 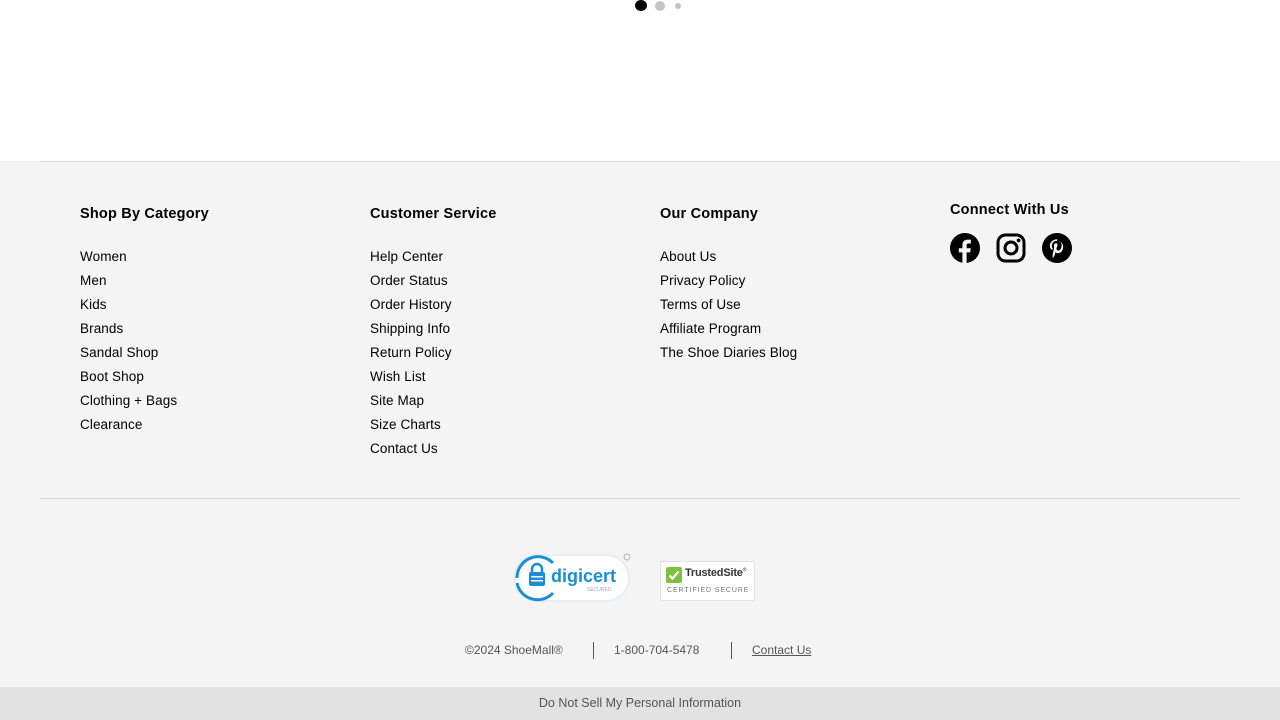 What do you see at coordinates (1011, 232) in the screenshot?
I see `connect-column: Connect With Us` at bounding box center [1011, 232].